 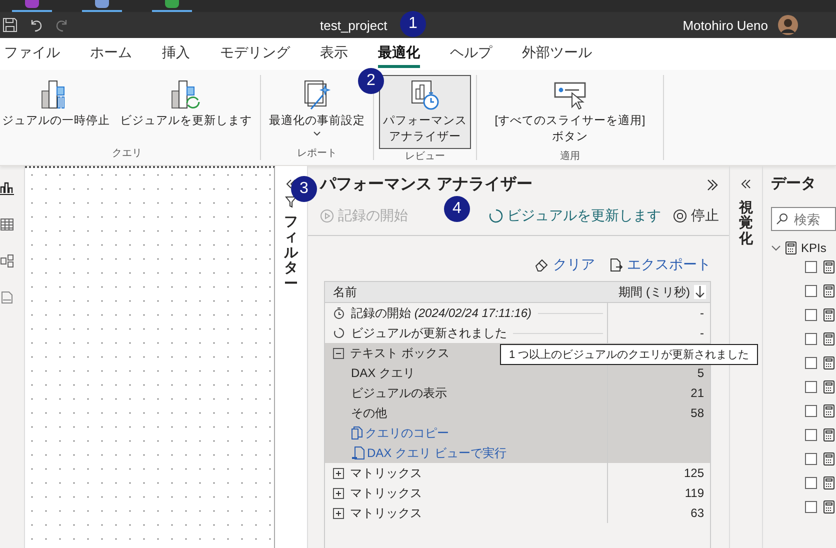 I want to click on caret-icon, so click(x=317, y=133).